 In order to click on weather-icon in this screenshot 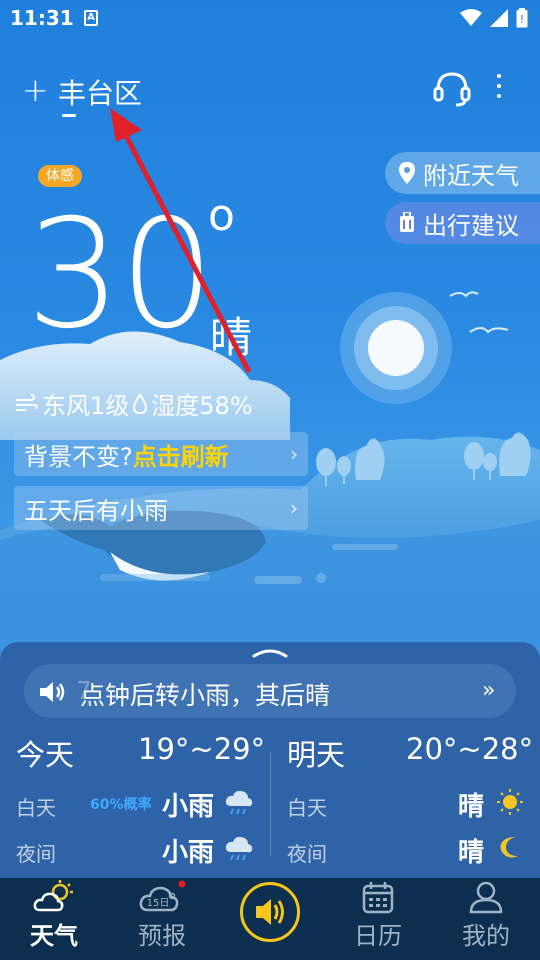, I will do `click(53, 896)`.